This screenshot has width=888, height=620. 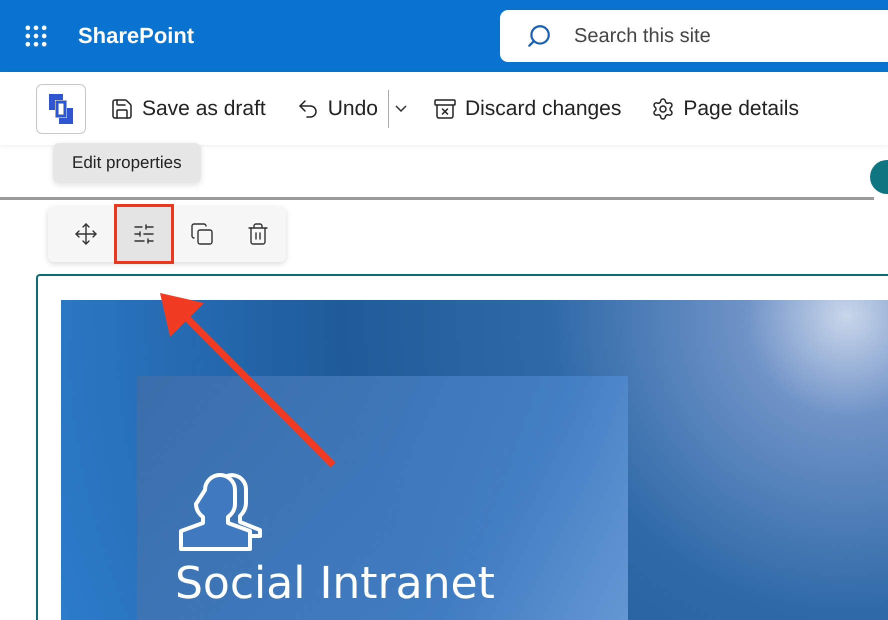 What do you see at coordinates (337, 108) in the screenshot?
I see `command-button: Undo` at bounding box center [337, 108].